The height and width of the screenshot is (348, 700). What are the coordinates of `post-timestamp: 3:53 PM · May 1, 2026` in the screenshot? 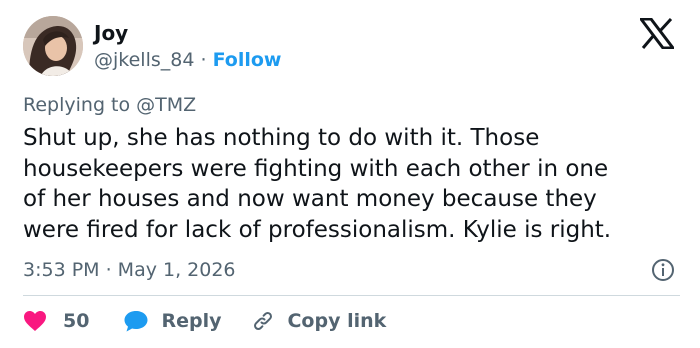 It's located at (129, 270).